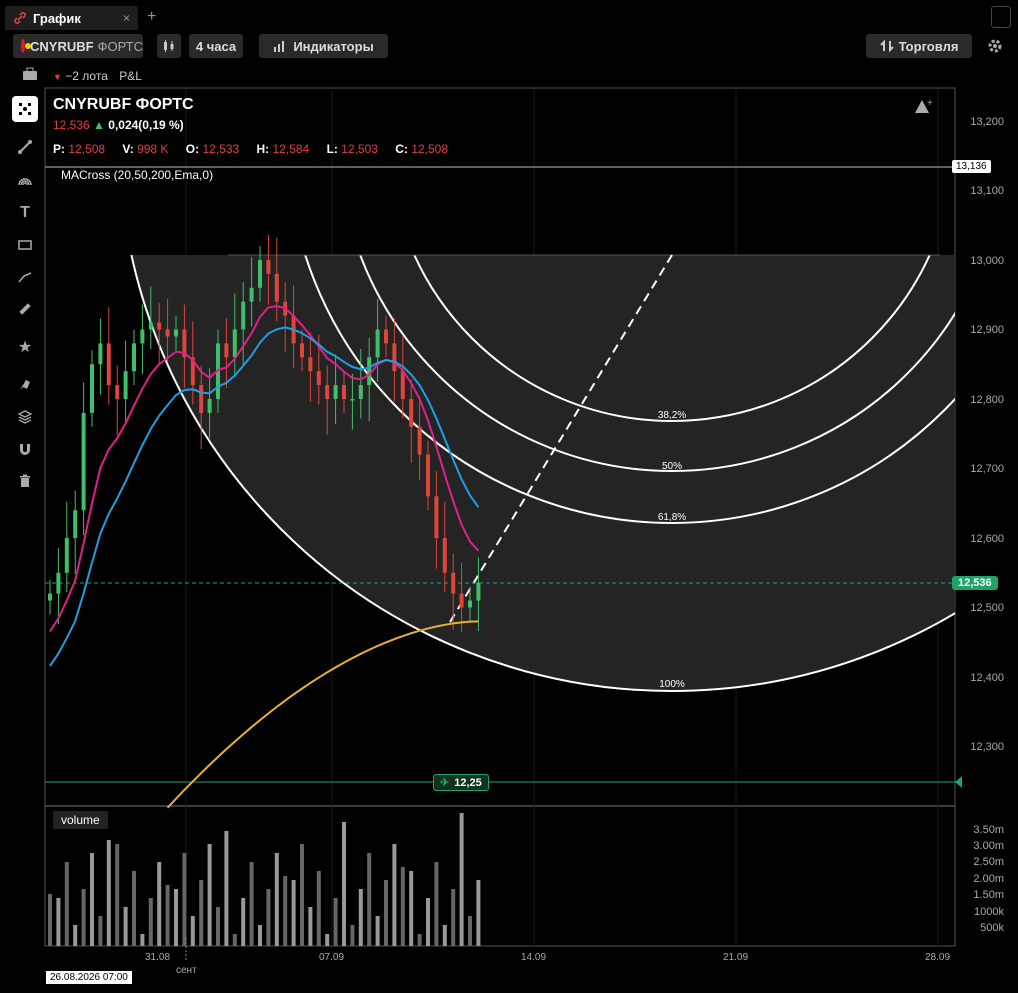 This screenshot has height=993, width=1018. What do you see at coordinates (987, 608) in the screenshot?
I see `price-tick: 12,500` at bounding box center [987, 608].